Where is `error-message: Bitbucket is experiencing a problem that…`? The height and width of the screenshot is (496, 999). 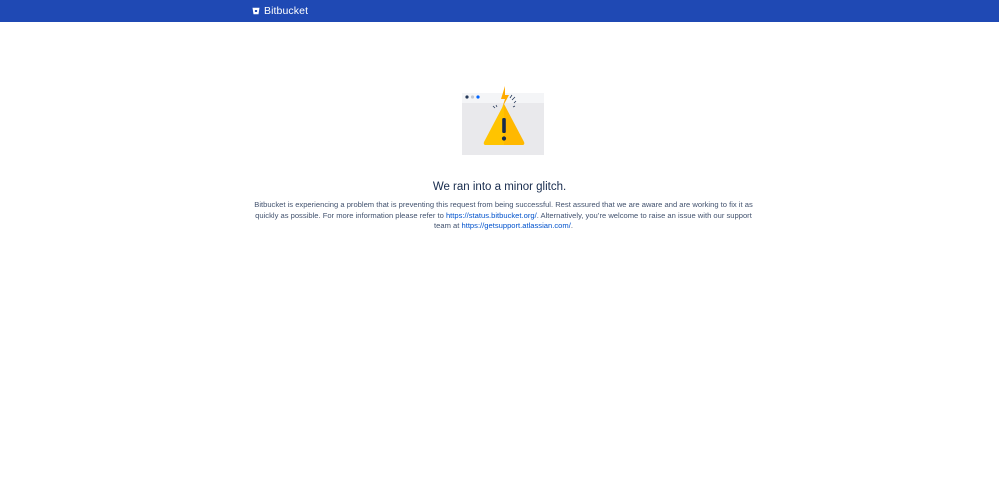
error-message: Bitbucket is experiencing a problem that… is located at coordinates (503, 216).